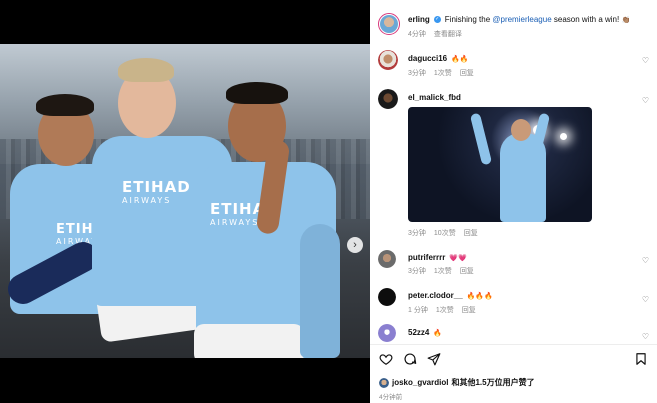 The image size is (657, 403). I want to click on comment-username: putriferrrr, so click(426, 257).